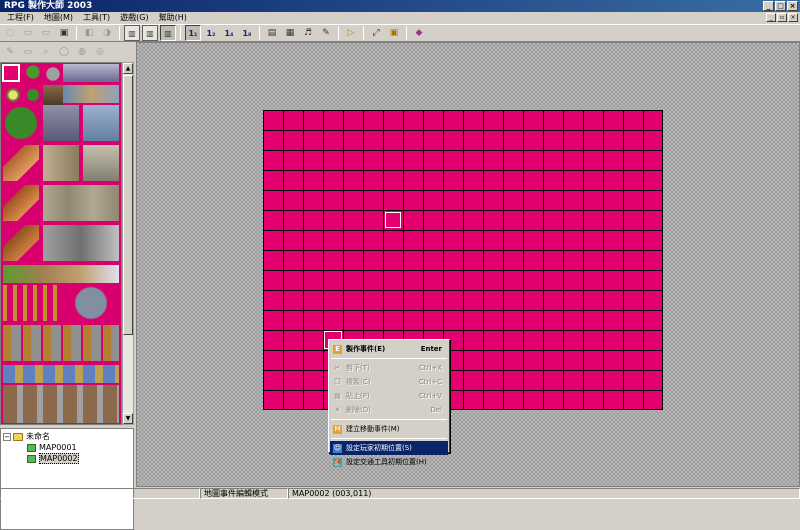 The image size is (800, 530). Describe the element at coordinates (272, 33) in the screenshot. I see `database-icon: ▤` at that location.